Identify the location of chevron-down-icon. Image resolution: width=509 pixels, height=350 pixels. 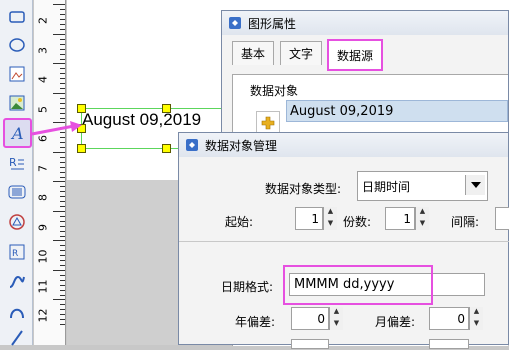
(475, 185).